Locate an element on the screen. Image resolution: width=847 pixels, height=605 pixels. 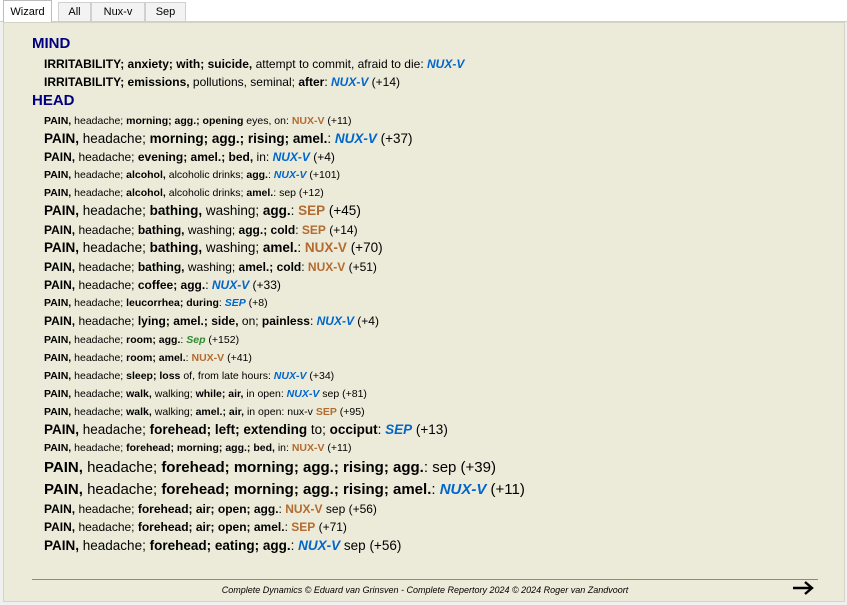
rubric-text: (+13) is located at coordinates (430, 429).